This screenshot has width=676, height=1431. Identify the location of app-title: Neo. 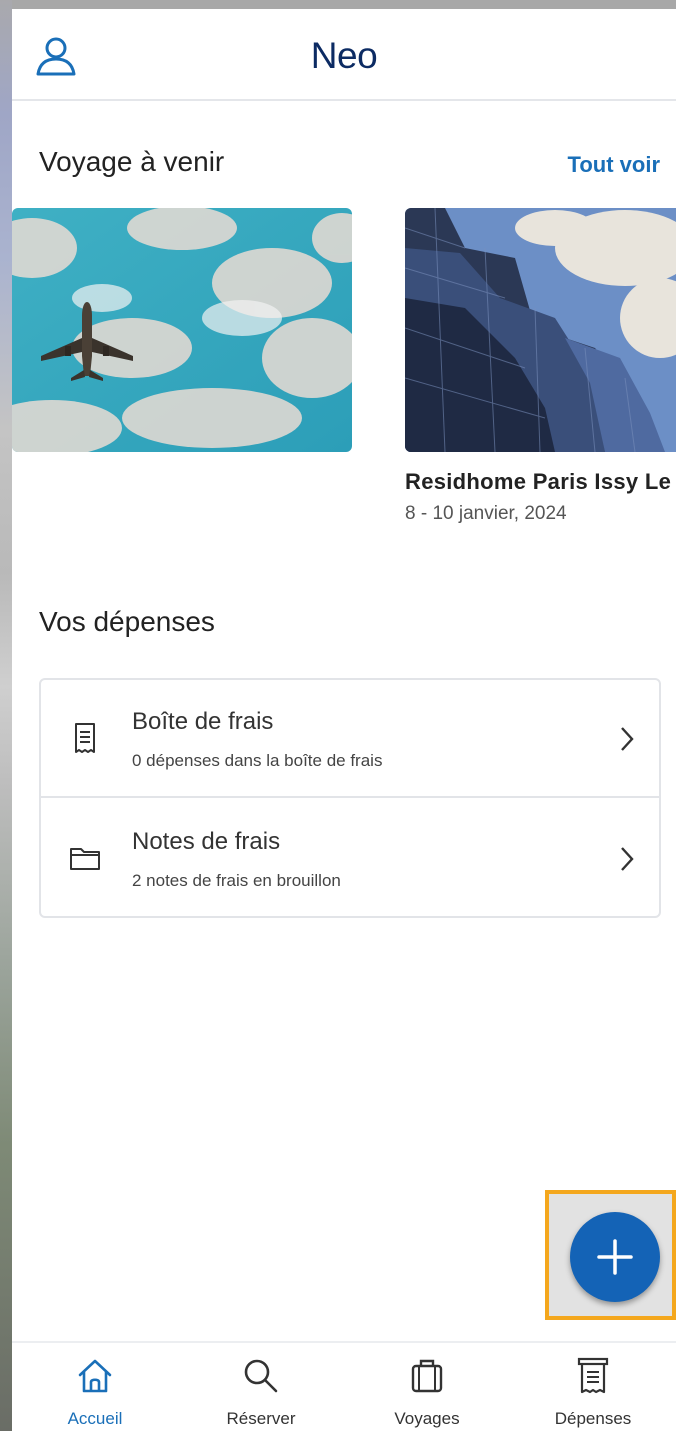
(344, 55).